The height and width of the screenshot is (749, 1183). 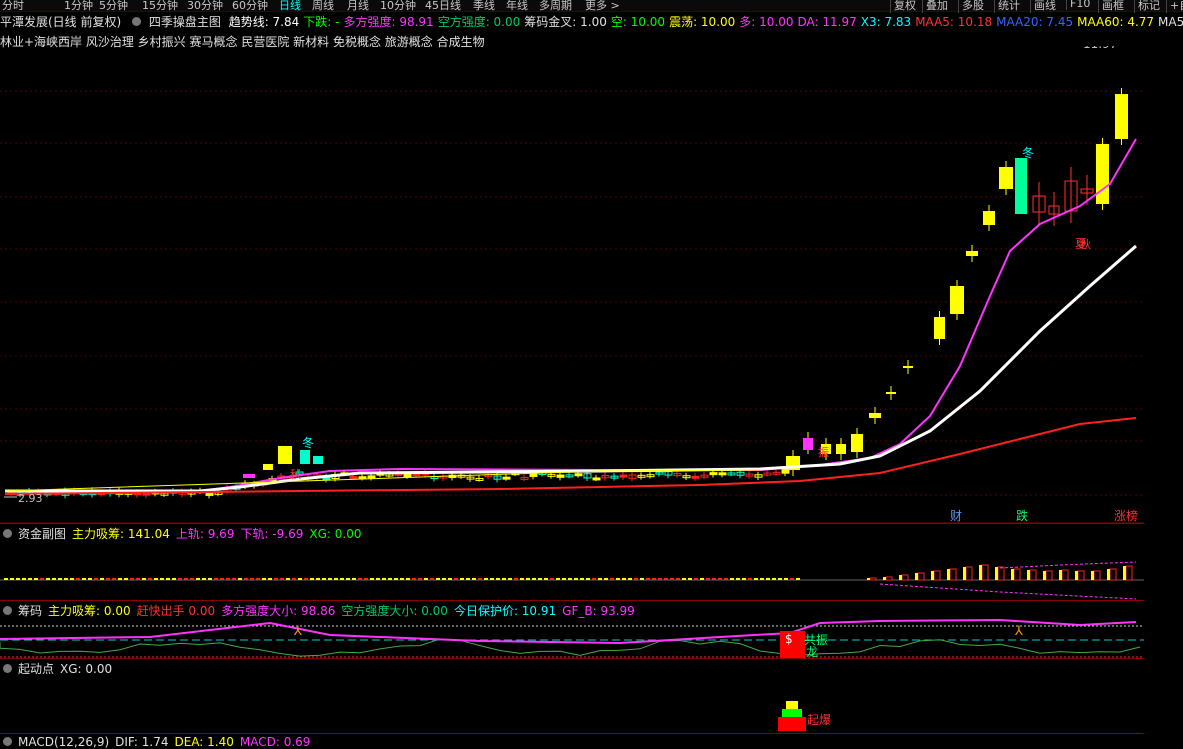 What do you see at coordinates (1148, 6) in the screenshot?
I see `toolbar-button-7: 标记` at bounding box center [1148, 6].